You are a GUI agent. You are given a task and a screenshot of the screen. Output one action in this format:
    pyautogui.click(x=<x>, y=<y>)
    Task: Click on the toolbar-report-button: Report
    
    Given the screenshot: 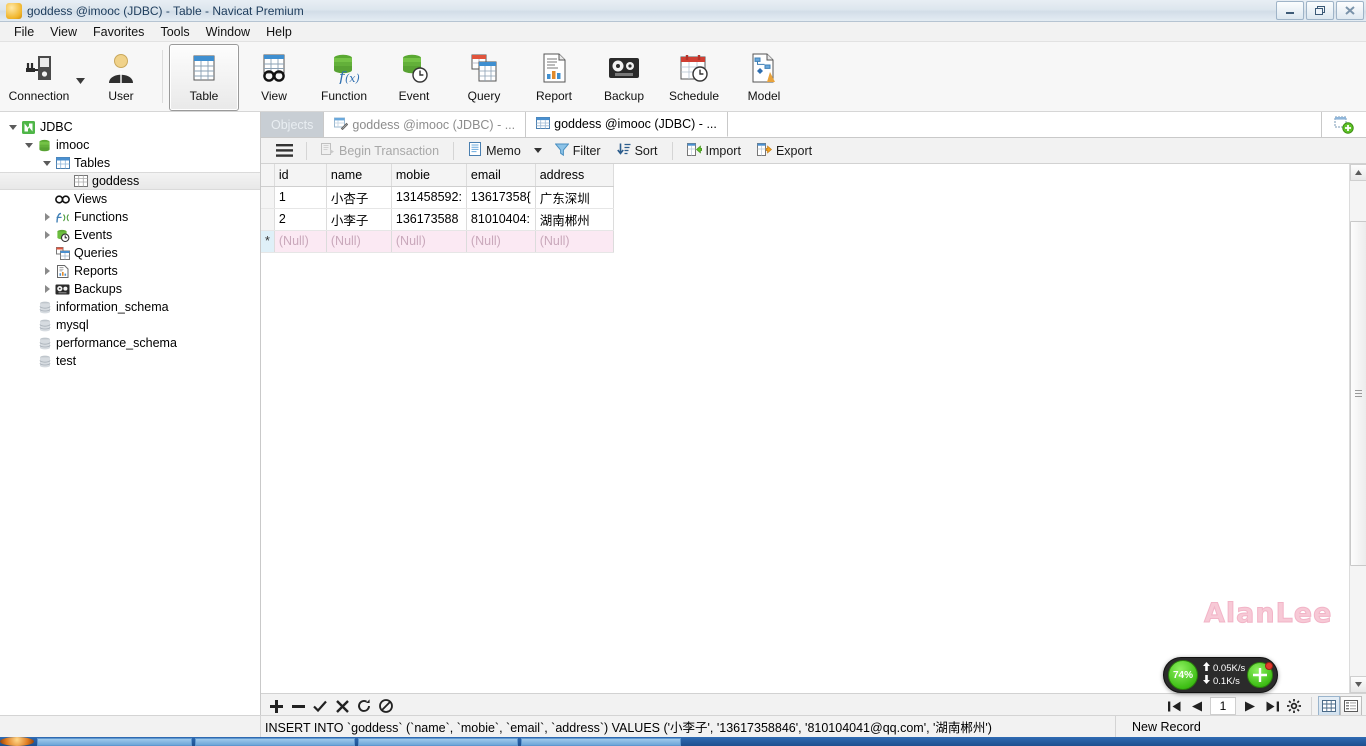 What is the action you would take?
    pyautogui.click(x=554, y=77)
    